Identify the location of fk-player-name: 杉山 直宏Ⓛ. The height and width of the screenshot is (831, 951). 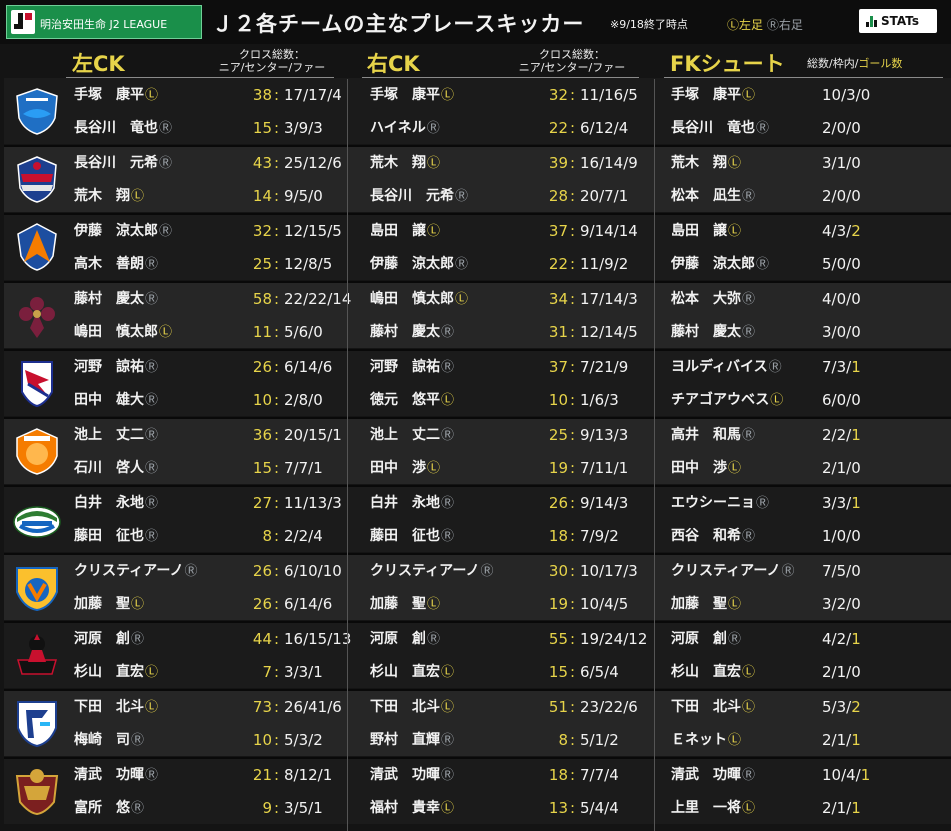
(713, 672).